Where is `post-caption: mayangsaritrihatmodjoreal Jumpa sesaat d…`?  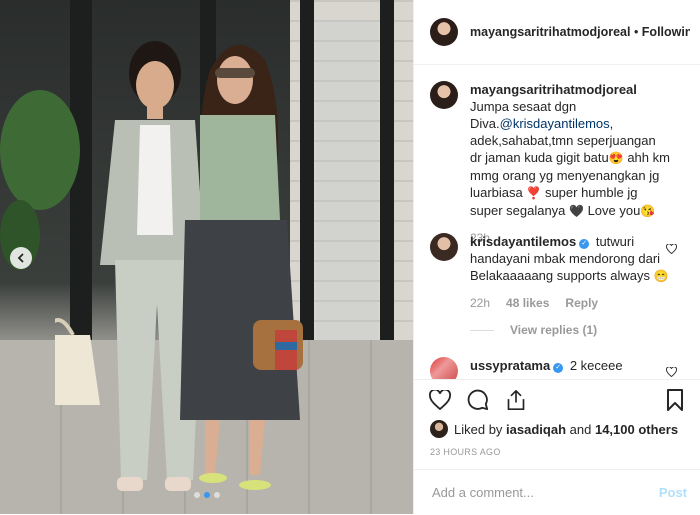
post-caption: mayangsaritrihatmodjoreal Jumpa sesaat d… is located at coordinates (550, 164).